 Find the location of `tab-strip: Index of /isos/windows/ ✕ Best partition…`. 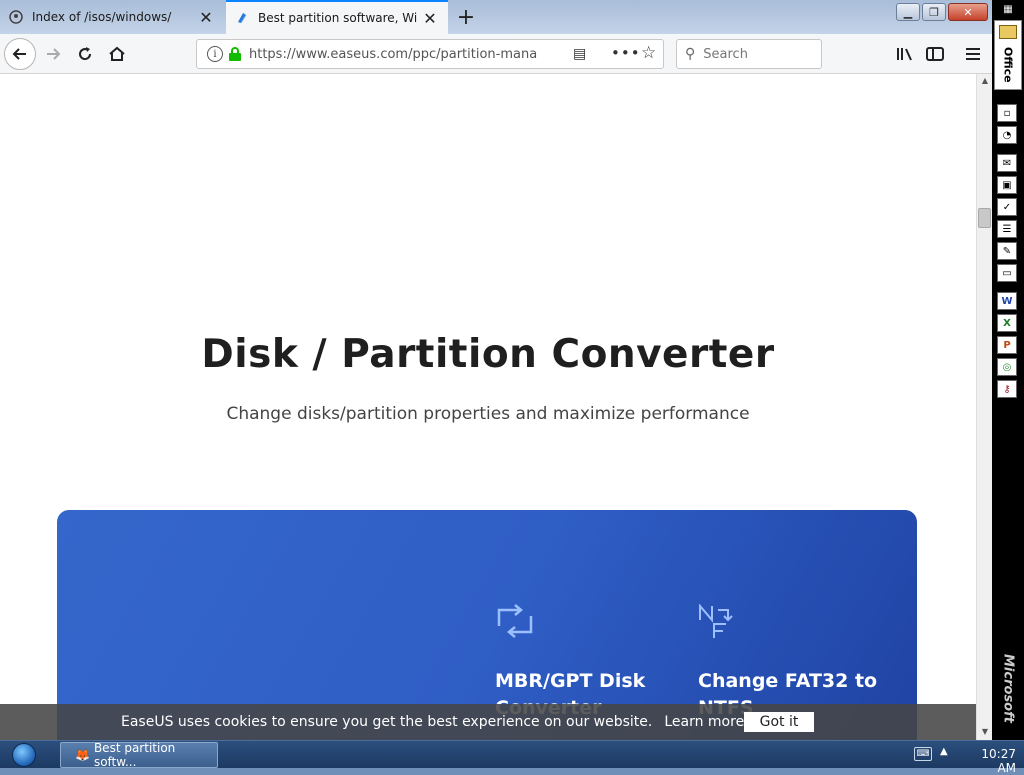

tab-strip: Index of /isos/windows/ ✕ Best partition… is located at coordinates (496, 17).